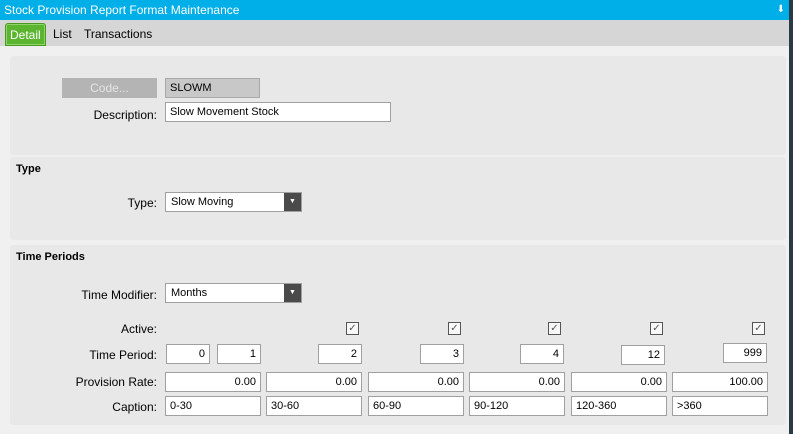 The height and width of the screenshot is (434, 793). Describe the element at coordinates (25, 34) in the screenshot. I see `tab-detail: Detail` at that location.